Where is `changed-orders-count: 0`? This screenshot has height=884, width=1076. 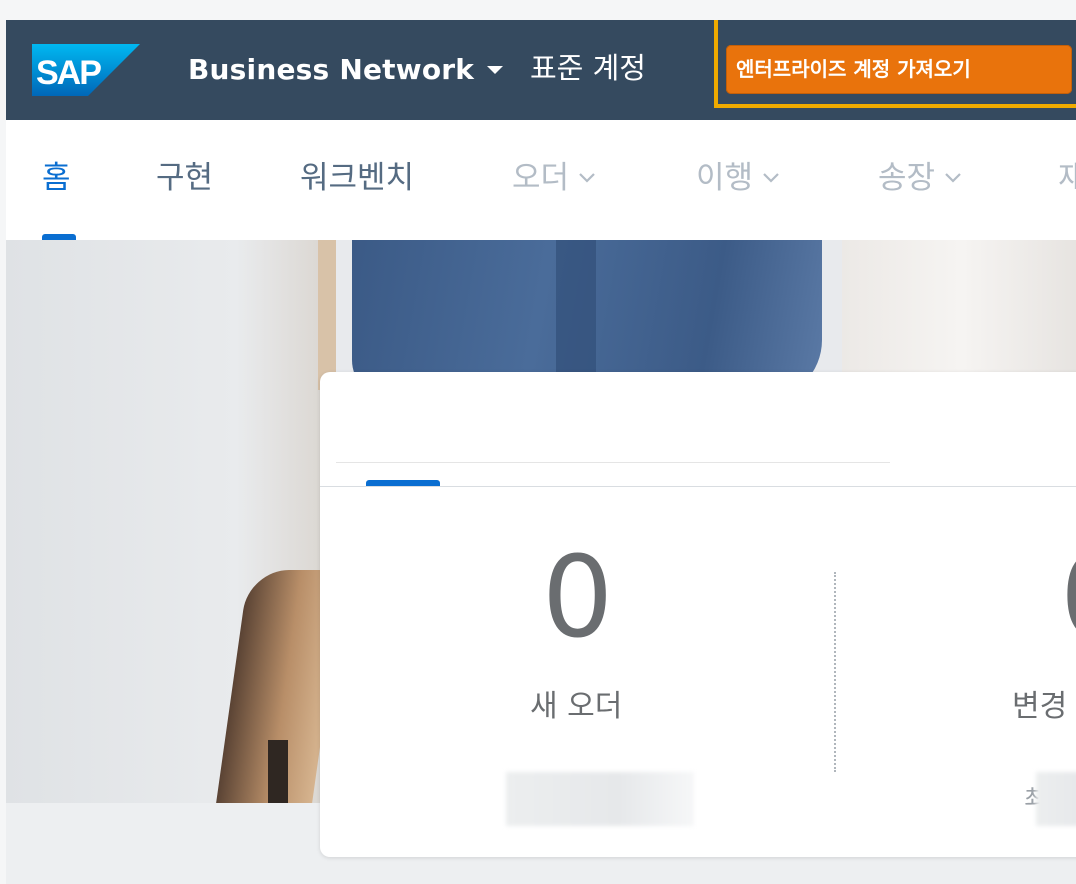
changed-orders-count: 0 is located at coordinates (1068, 598).